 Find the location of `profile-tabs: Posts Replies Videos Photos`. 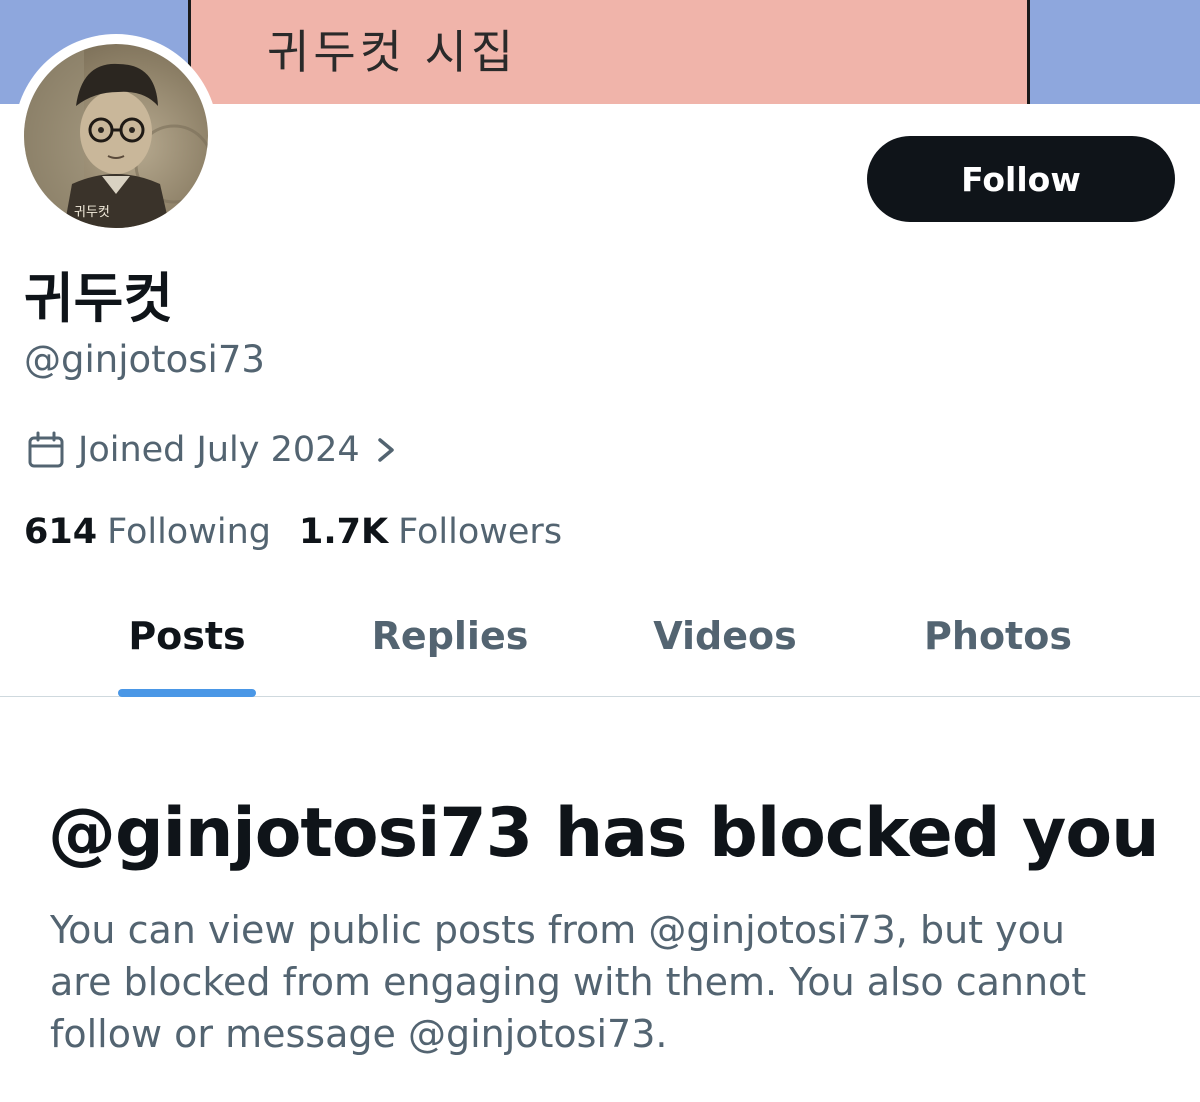

profile-tabs: Posts Replies Videos Photos is located at coordinates (600, 643).